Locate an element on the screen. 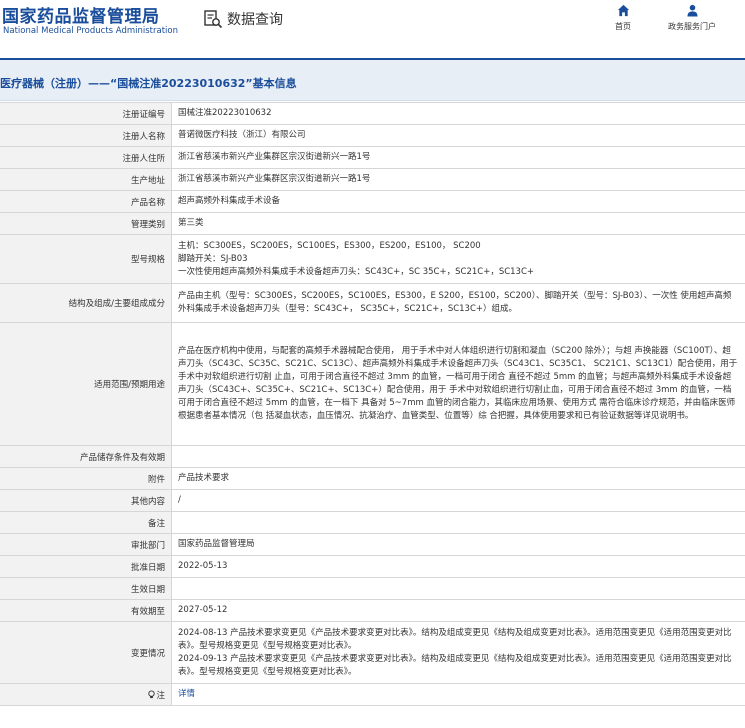  table-row: 附件 产品技术要求 is located at coordinates (372, 479).